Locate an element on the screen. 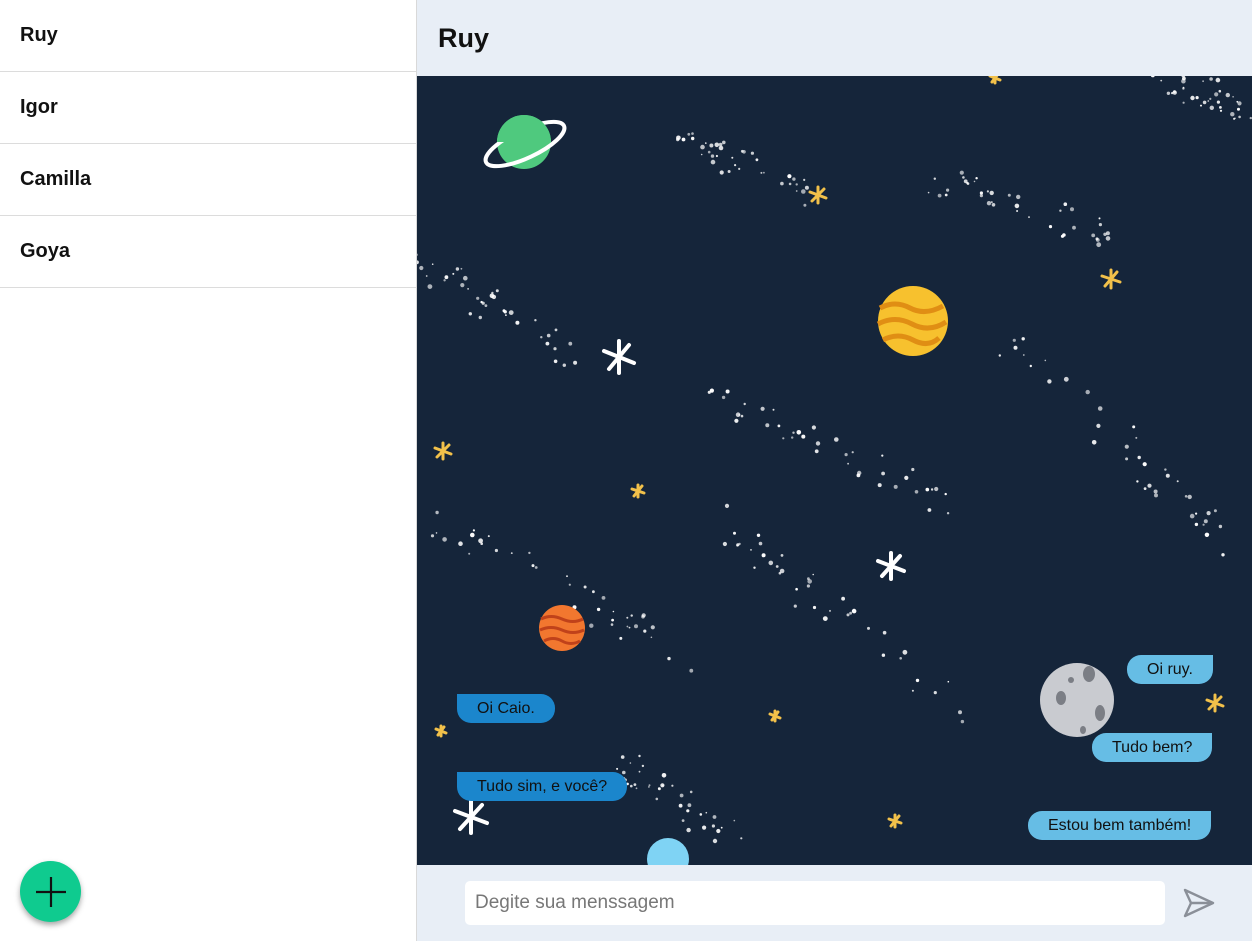 This screenshot has height=941, width=1252. contact-item-goya: Goya is located at coordinates (208, 252).